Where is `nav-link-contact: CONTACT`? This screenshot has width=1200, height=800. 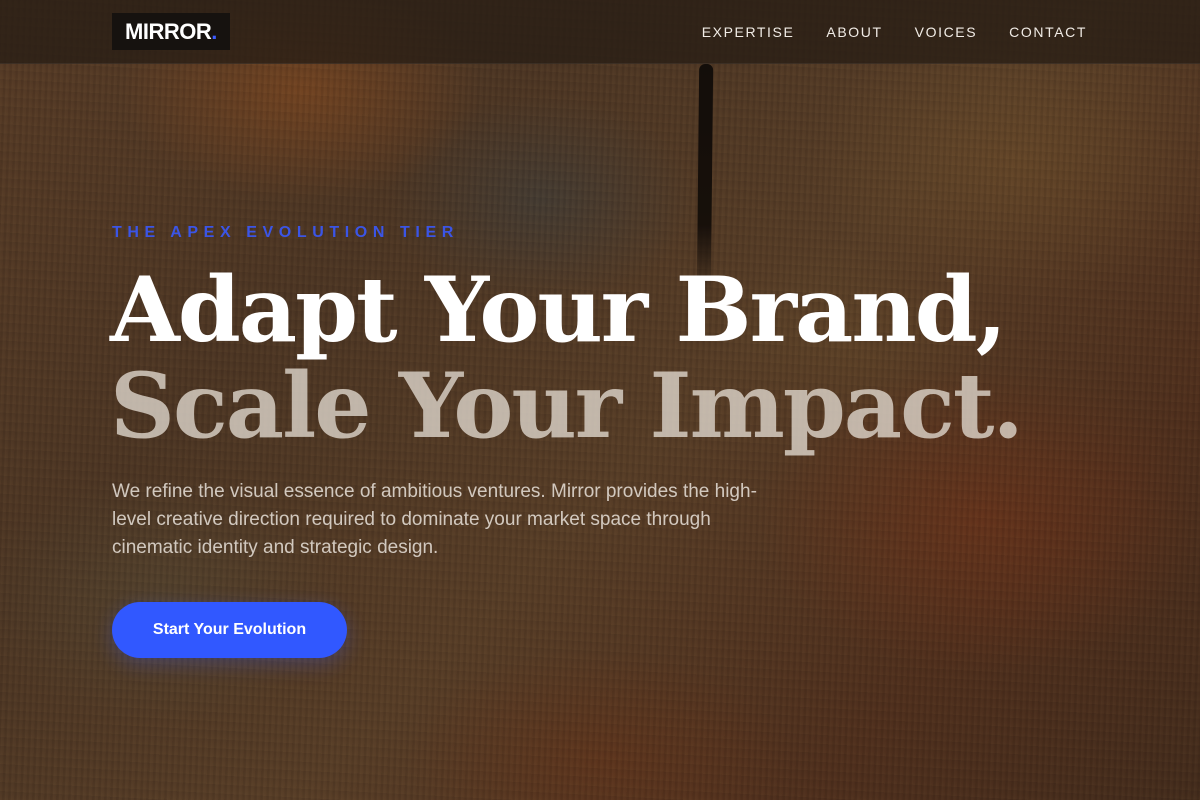 nav-link-contact: CONTACT is located at coordinates (1048, 32).